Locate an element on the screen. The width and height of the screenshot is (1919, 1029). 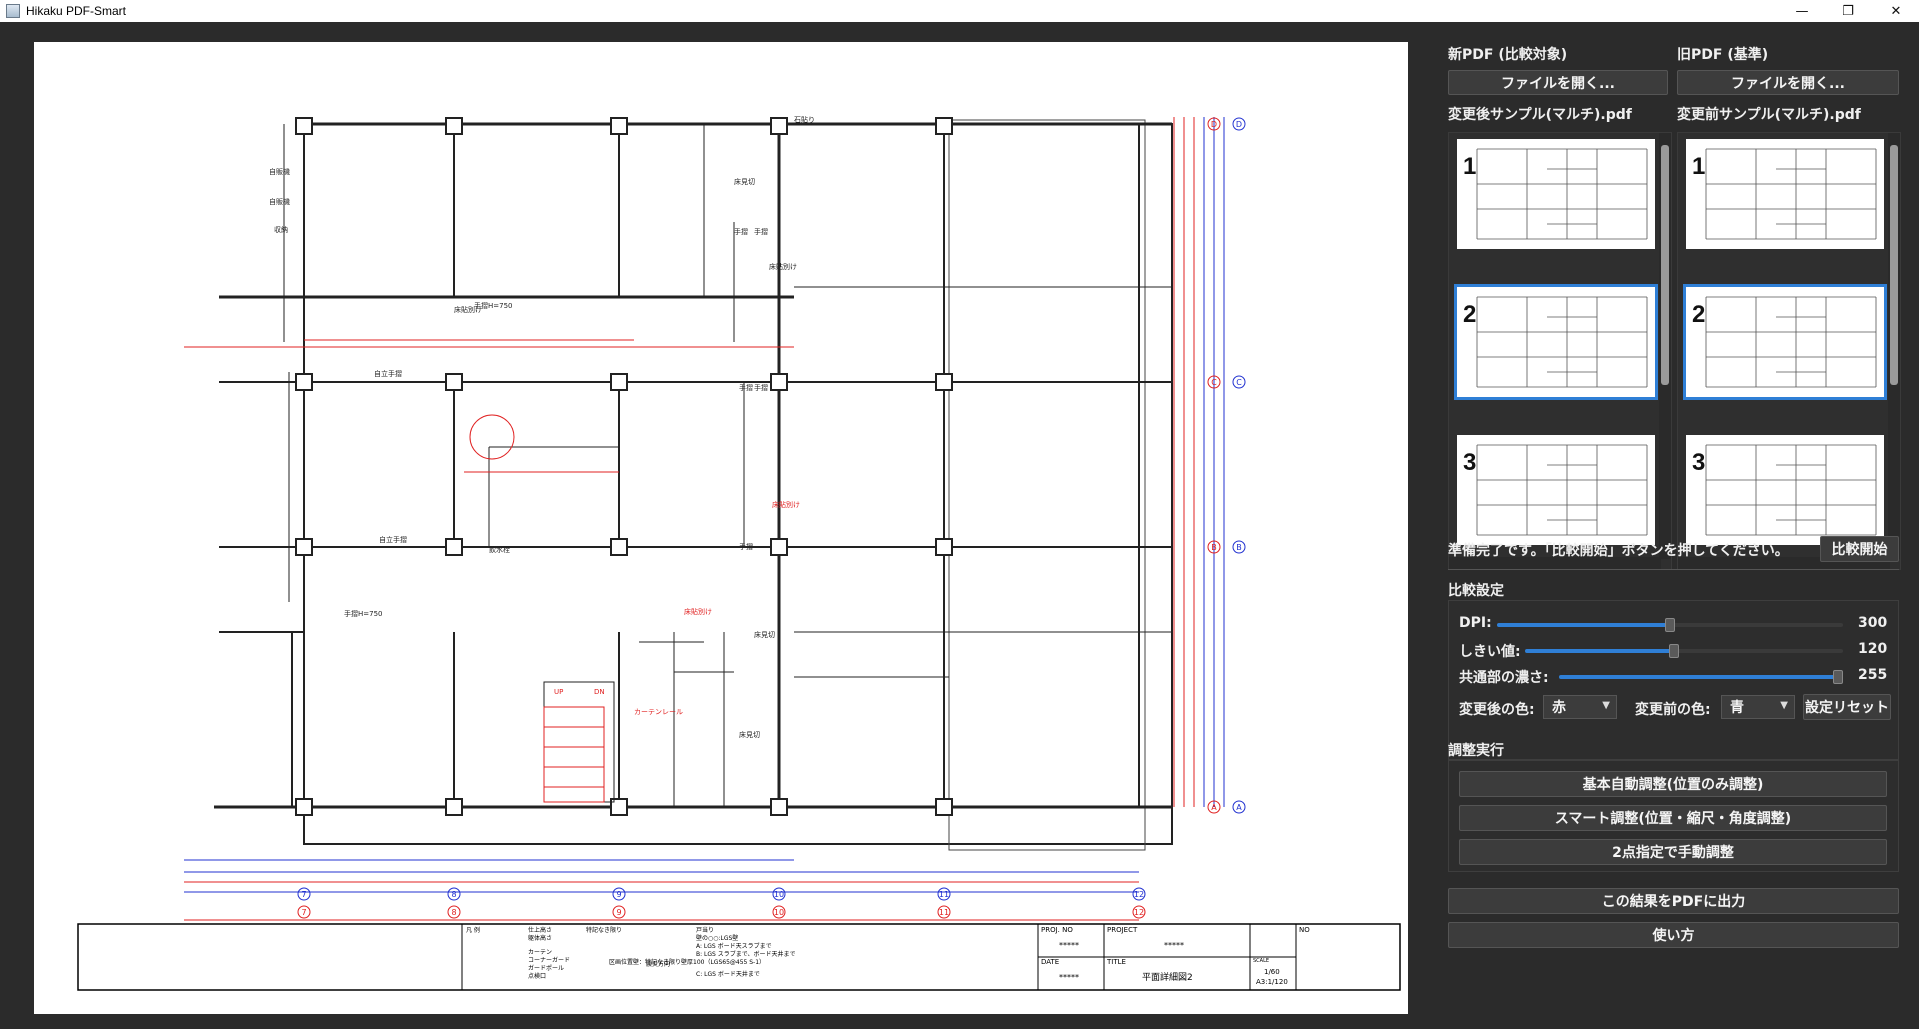
grid-marker-bottom: 10 is located at coordinates (779, 912).